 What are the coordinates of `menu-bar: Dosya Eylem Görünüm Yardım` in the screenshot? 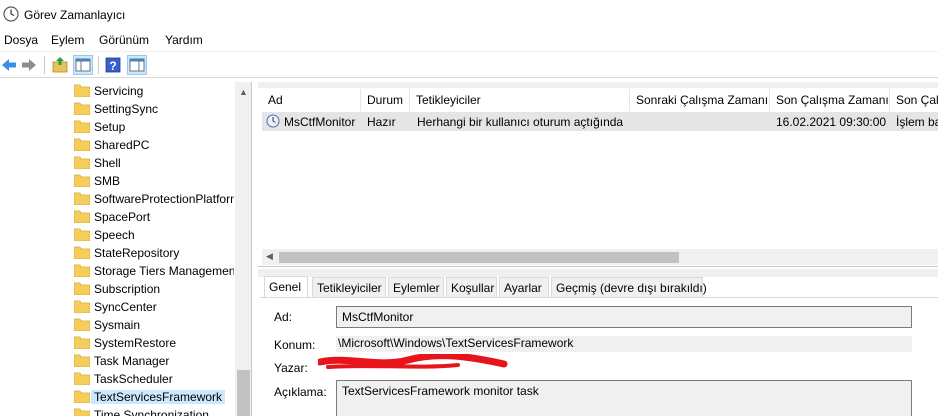 It's located at (469, 40).